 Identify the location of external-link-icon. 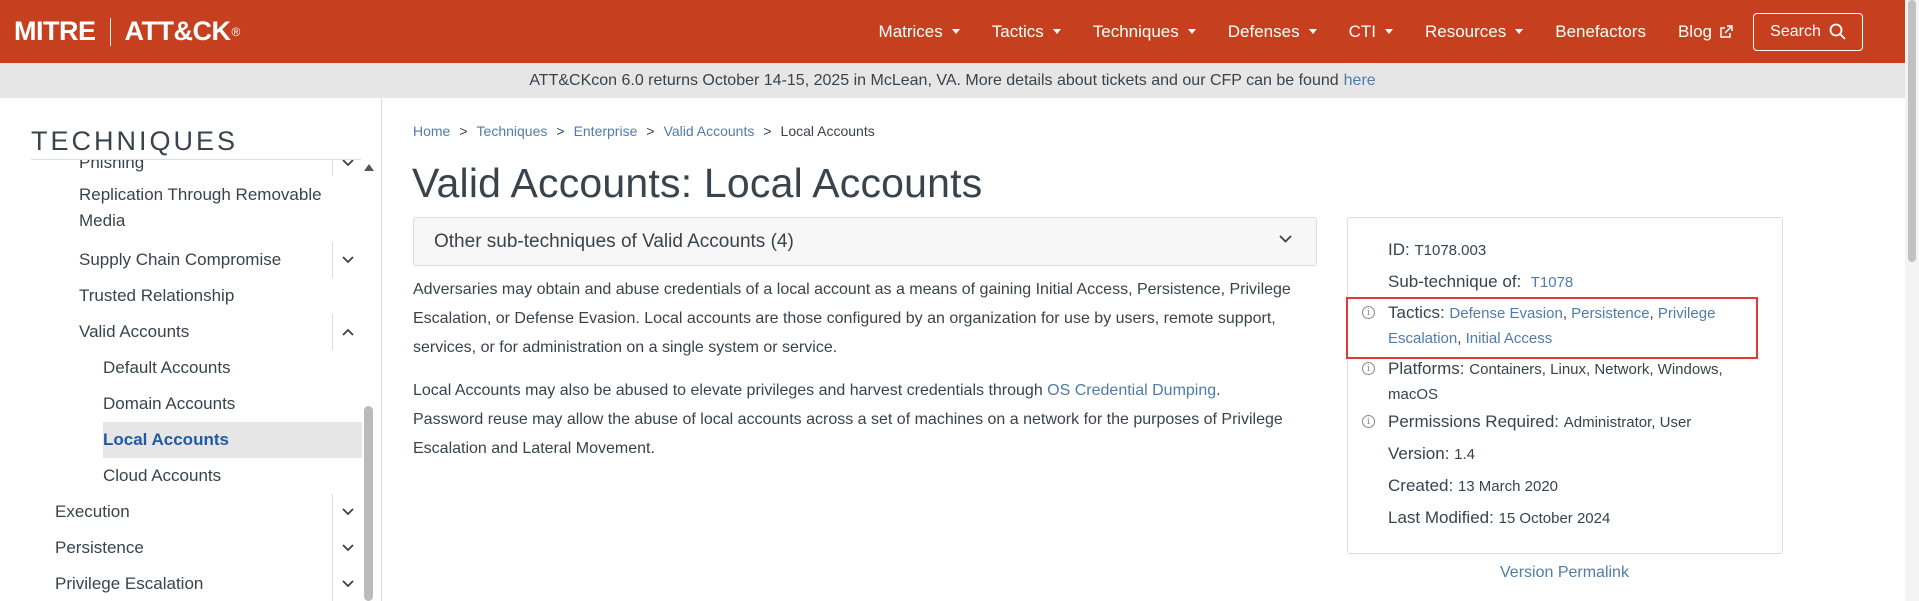
(1726, 31).